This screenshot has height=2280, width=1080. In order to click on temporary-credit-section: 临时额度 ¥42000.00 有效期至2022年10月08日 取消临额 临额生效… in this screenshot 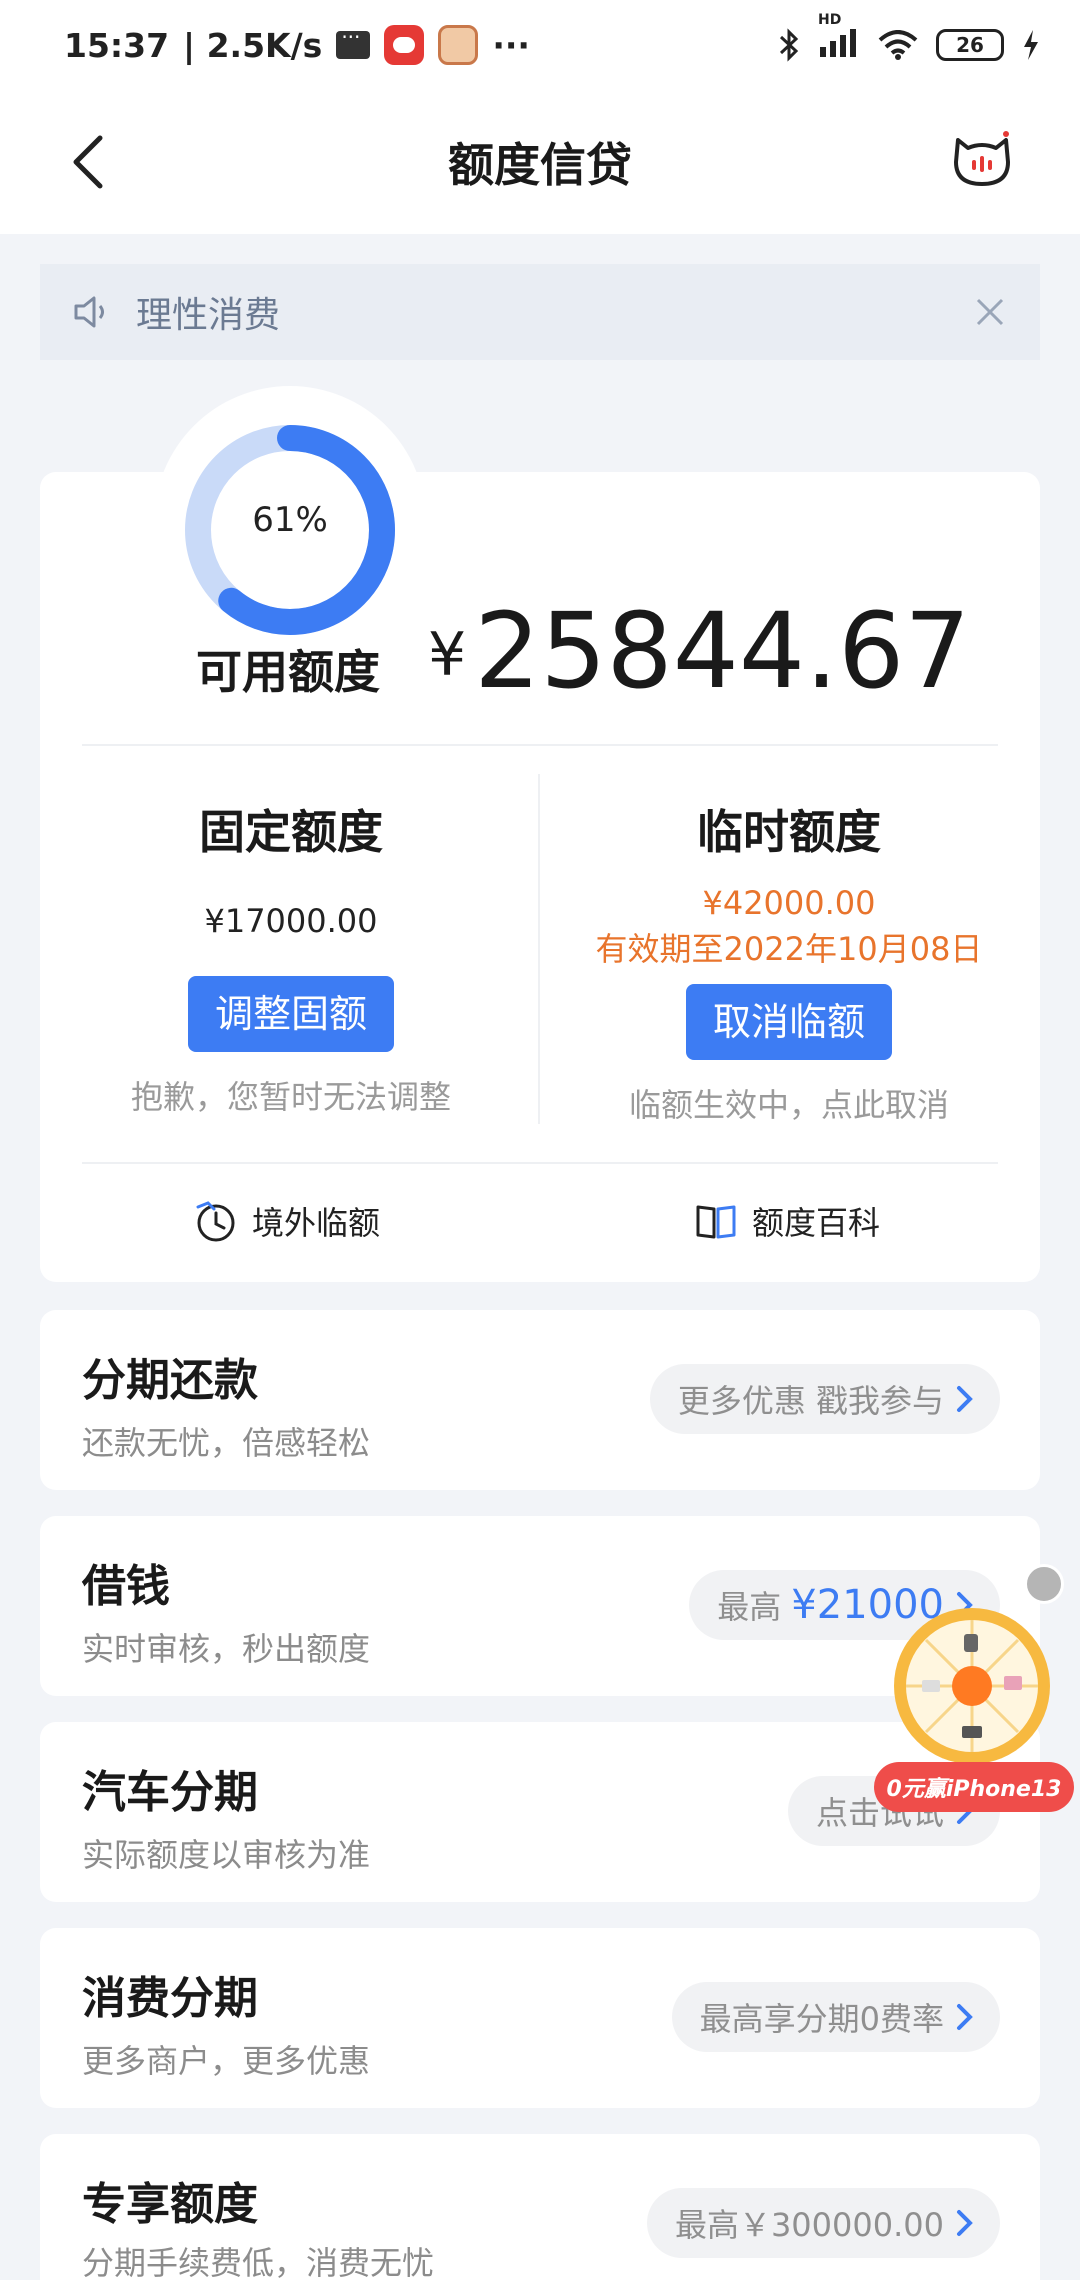, I will do `click(789, 961)`.